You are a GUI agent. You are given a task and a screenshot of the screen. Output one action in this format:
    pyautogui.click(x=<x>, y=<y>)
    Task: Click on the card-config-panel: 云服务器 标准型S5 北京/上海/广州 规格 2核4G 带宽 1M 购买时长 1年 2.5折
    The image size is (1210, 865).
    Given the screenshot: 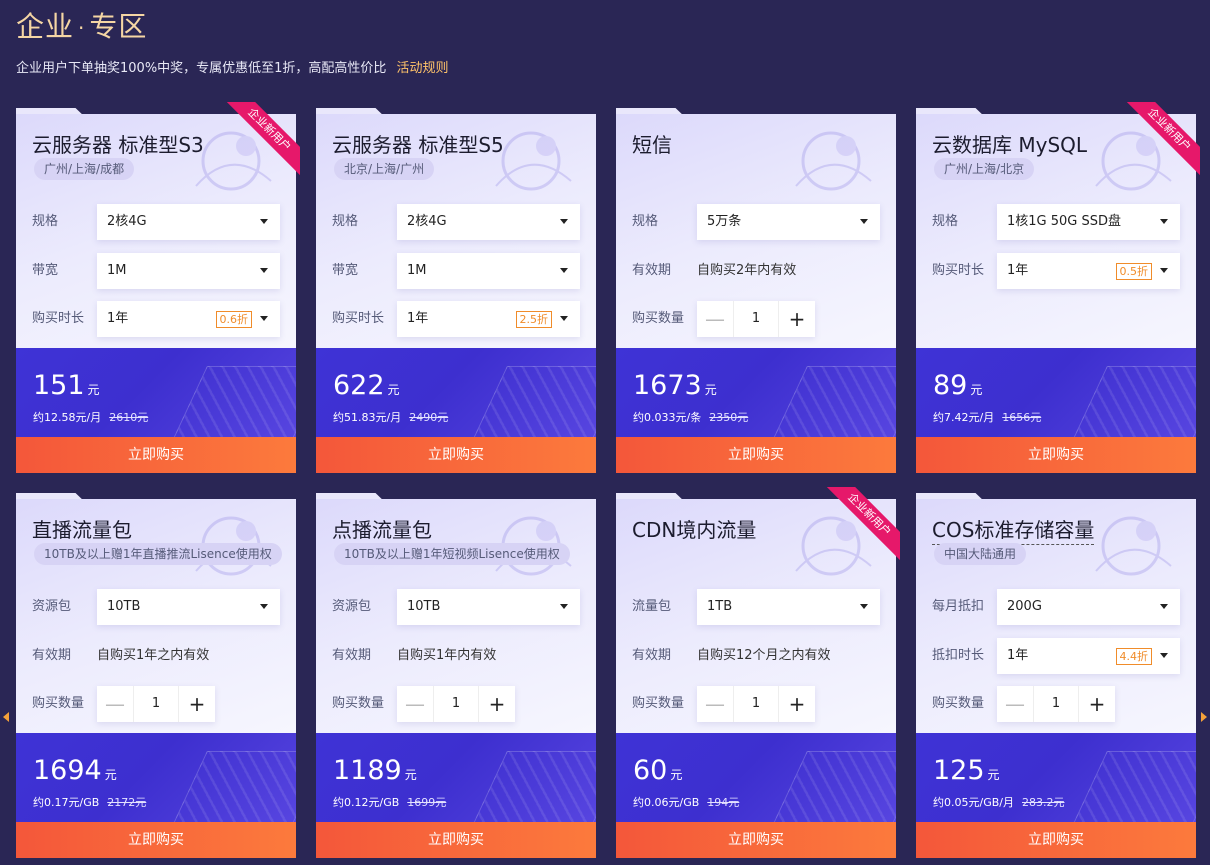 What is the action you would take?
    pyautogui.click(x=456, y=231)
    